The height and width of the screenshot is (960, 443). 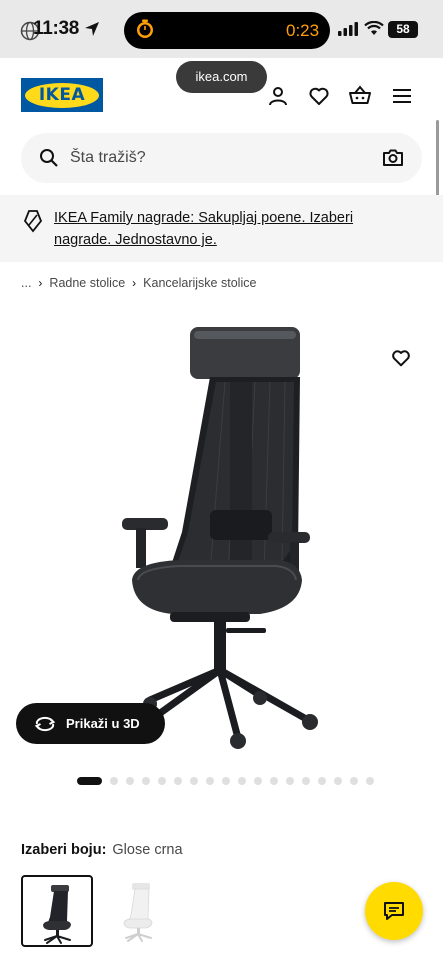 What do you see at coordinates (56, 28) in the screenshot?
I see `status-time: 11:38` at bounding box center [56, 28].